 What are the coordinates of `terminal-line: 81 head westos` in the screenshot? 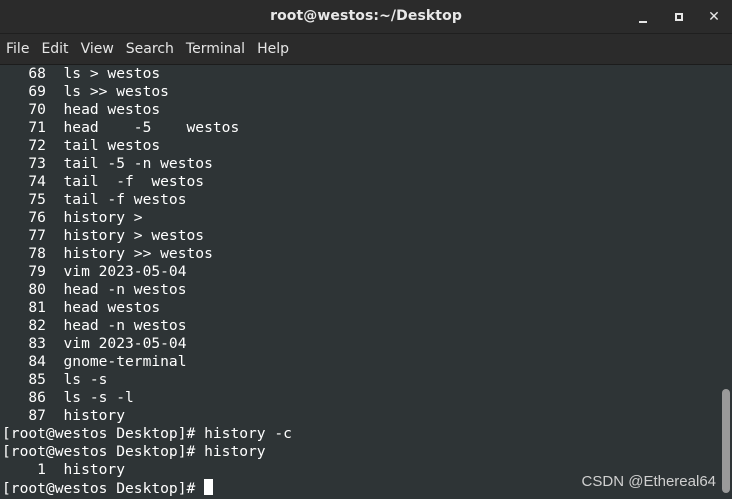 It's located at (81, 307).